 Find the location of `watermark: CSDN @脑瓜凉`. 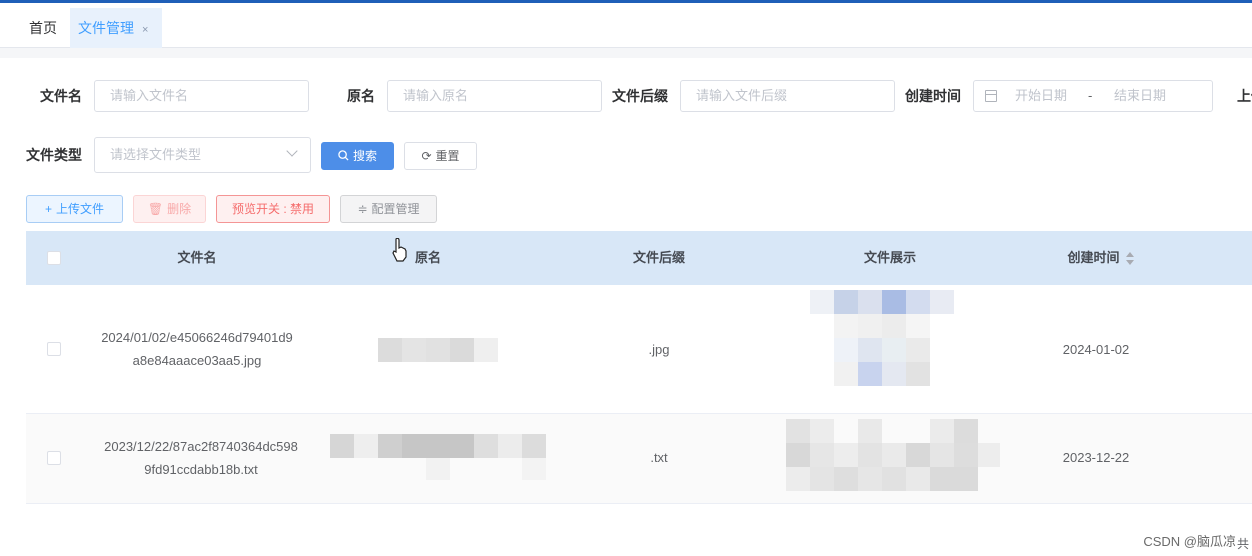

watermark: CSDN @脑瓜凉 is located at coordinates (1189, 540).